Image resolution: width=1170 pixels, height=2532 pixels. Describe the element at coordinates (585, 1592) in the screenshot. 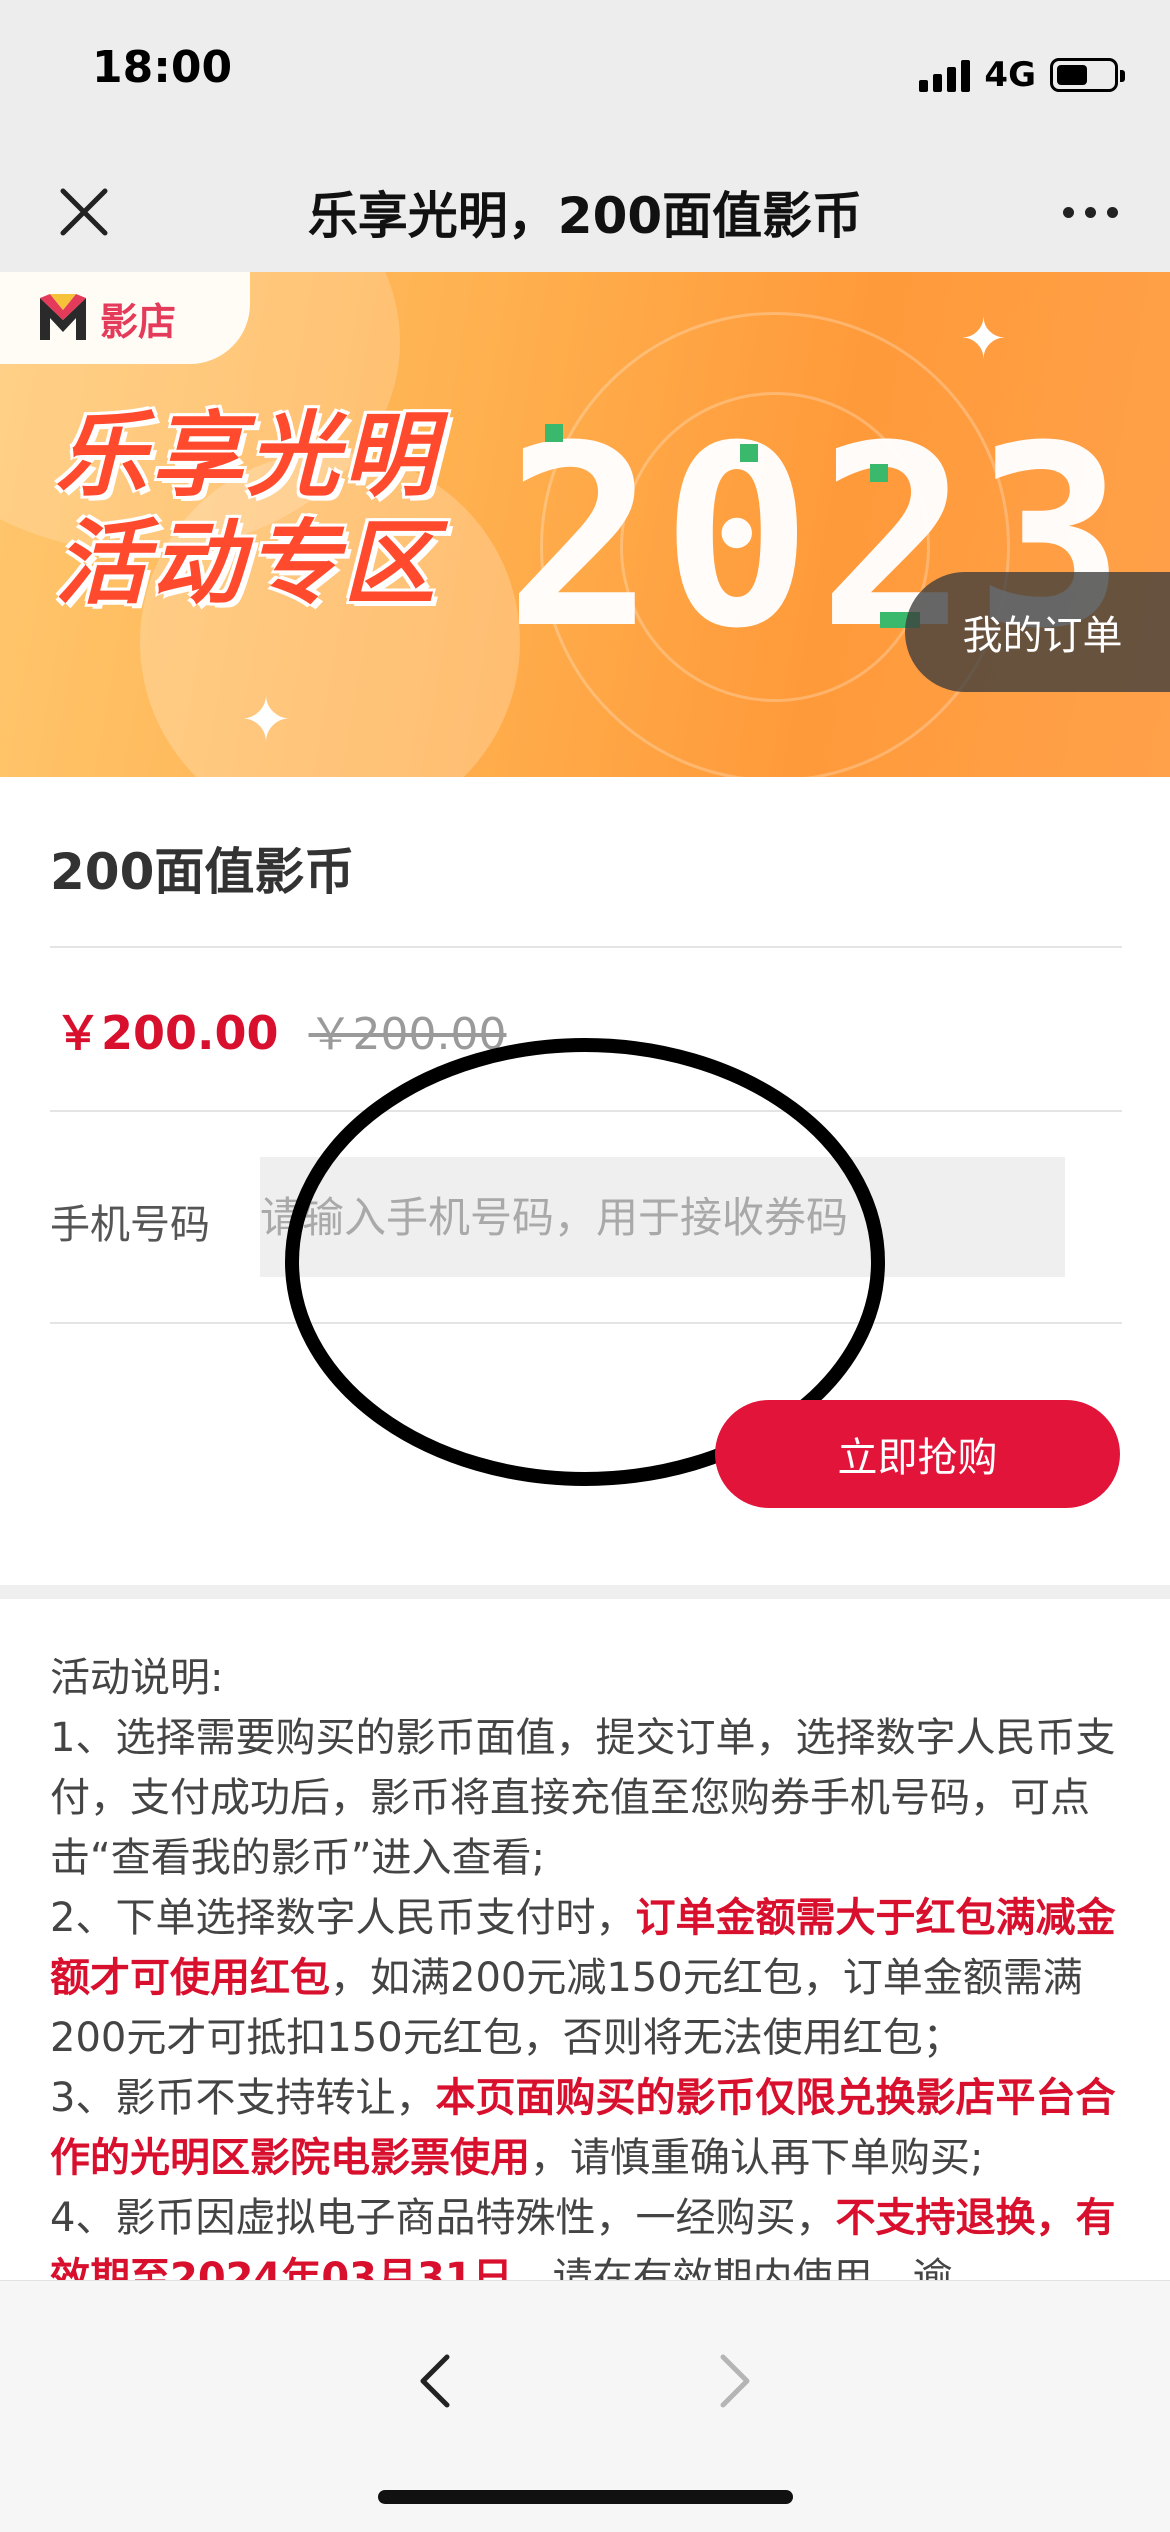

I see `section-gap` at that location.